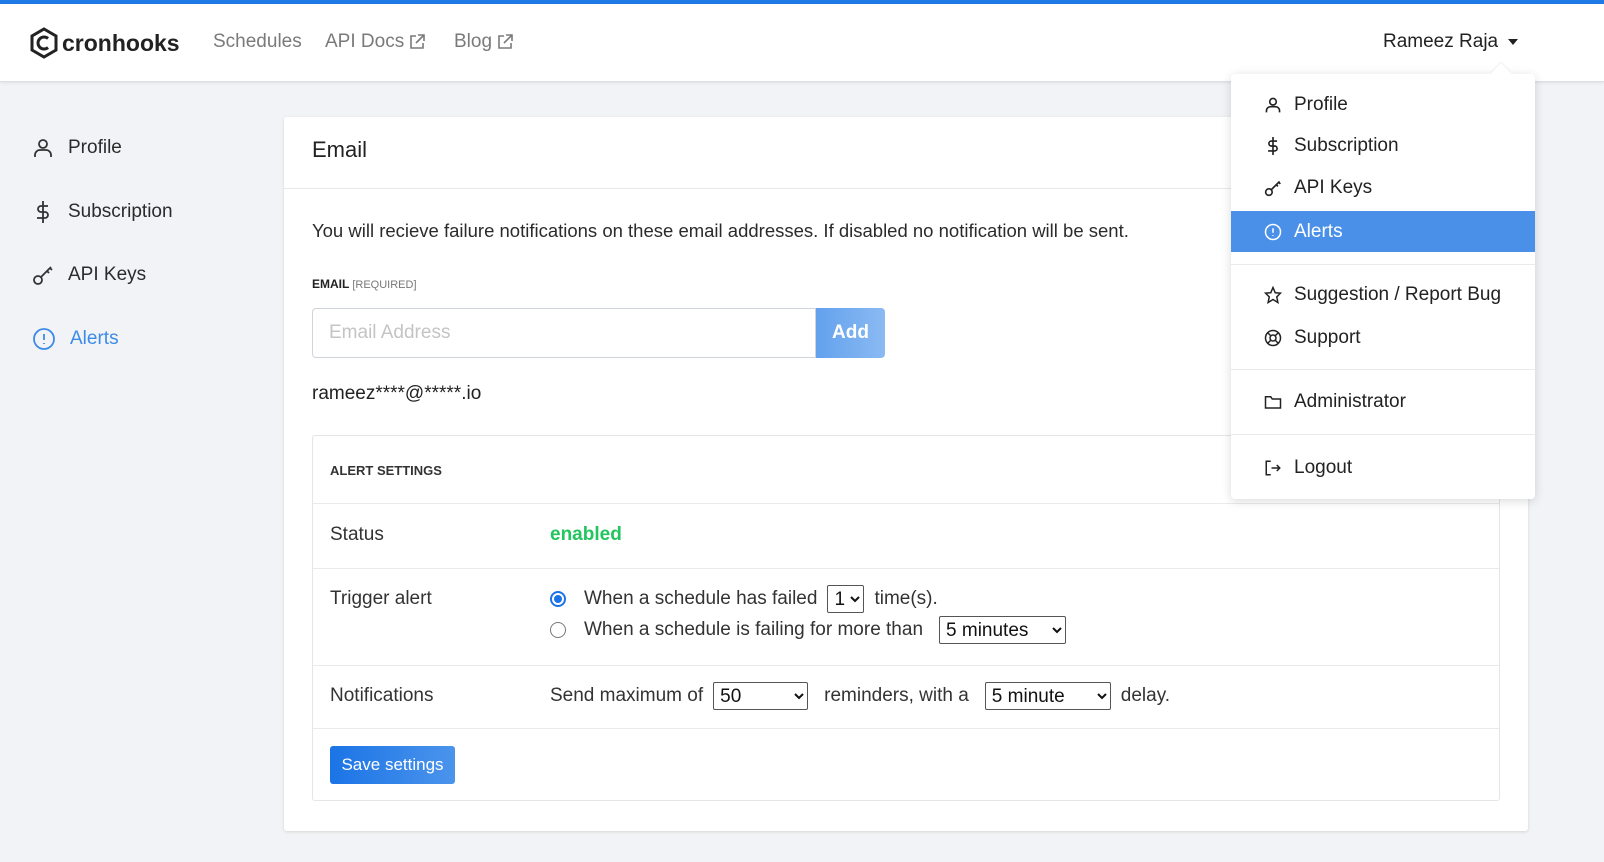 The height and width of the screenshot is (862, 1604). I want to click on nav-schedules: Schedules, so click(257, 42).